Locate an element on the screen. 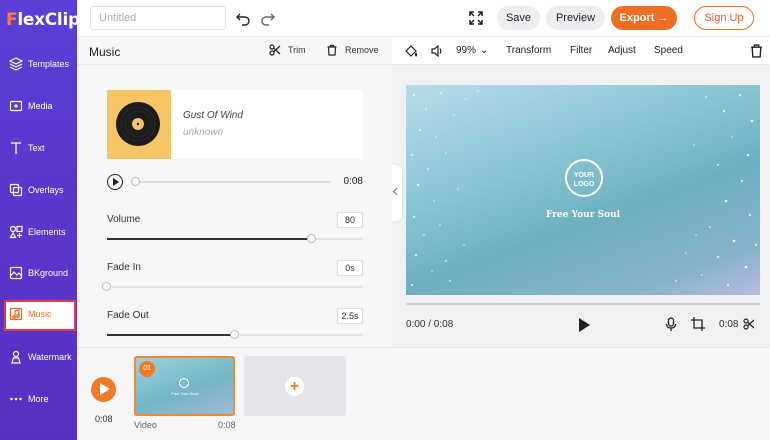 Image resolution: width=770 pixels, height=440 pixels. preview-toolbar: 99% ⌄ Transform Filter Adjust Speed is located at coordinates (581, 51).